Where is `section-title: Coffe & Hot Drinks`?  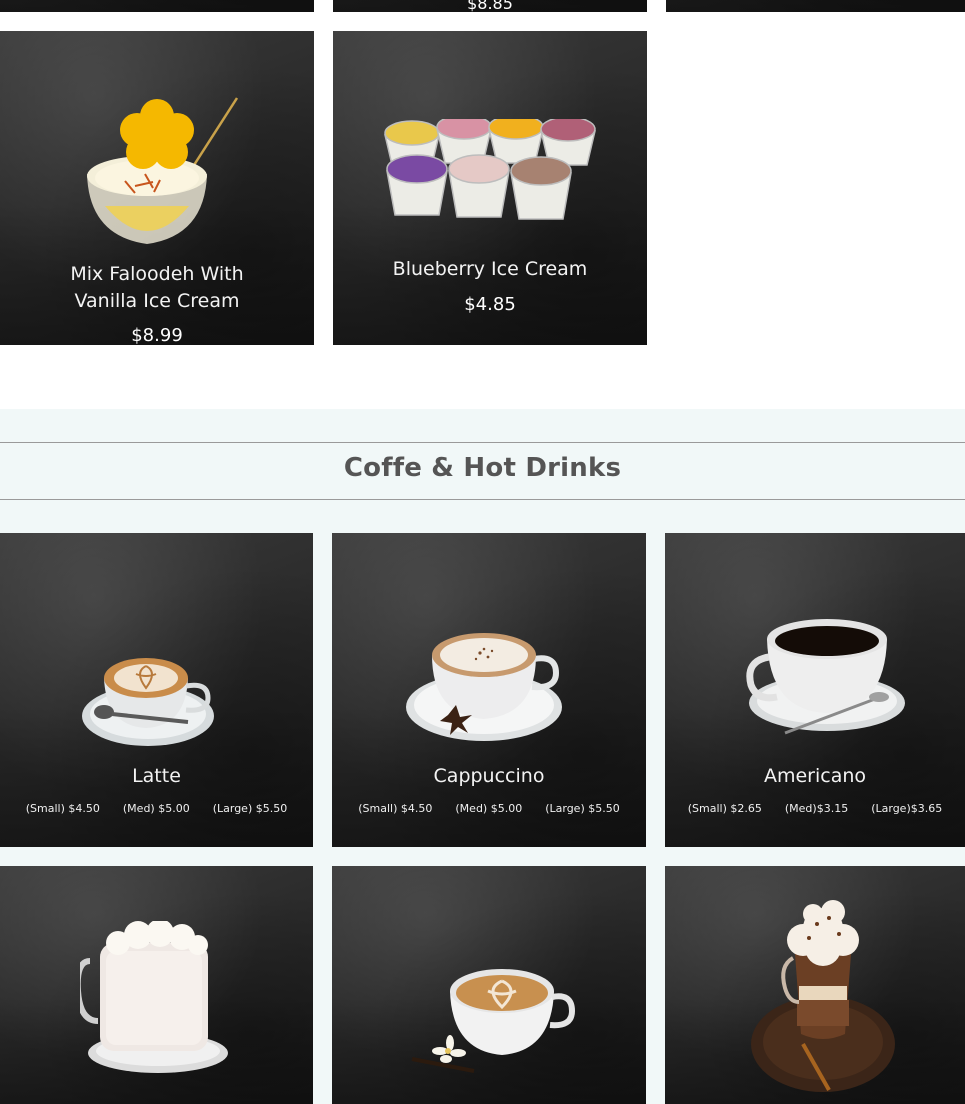
section-title: Coffe & Hot Drinks is located at coordinates (482, 468).